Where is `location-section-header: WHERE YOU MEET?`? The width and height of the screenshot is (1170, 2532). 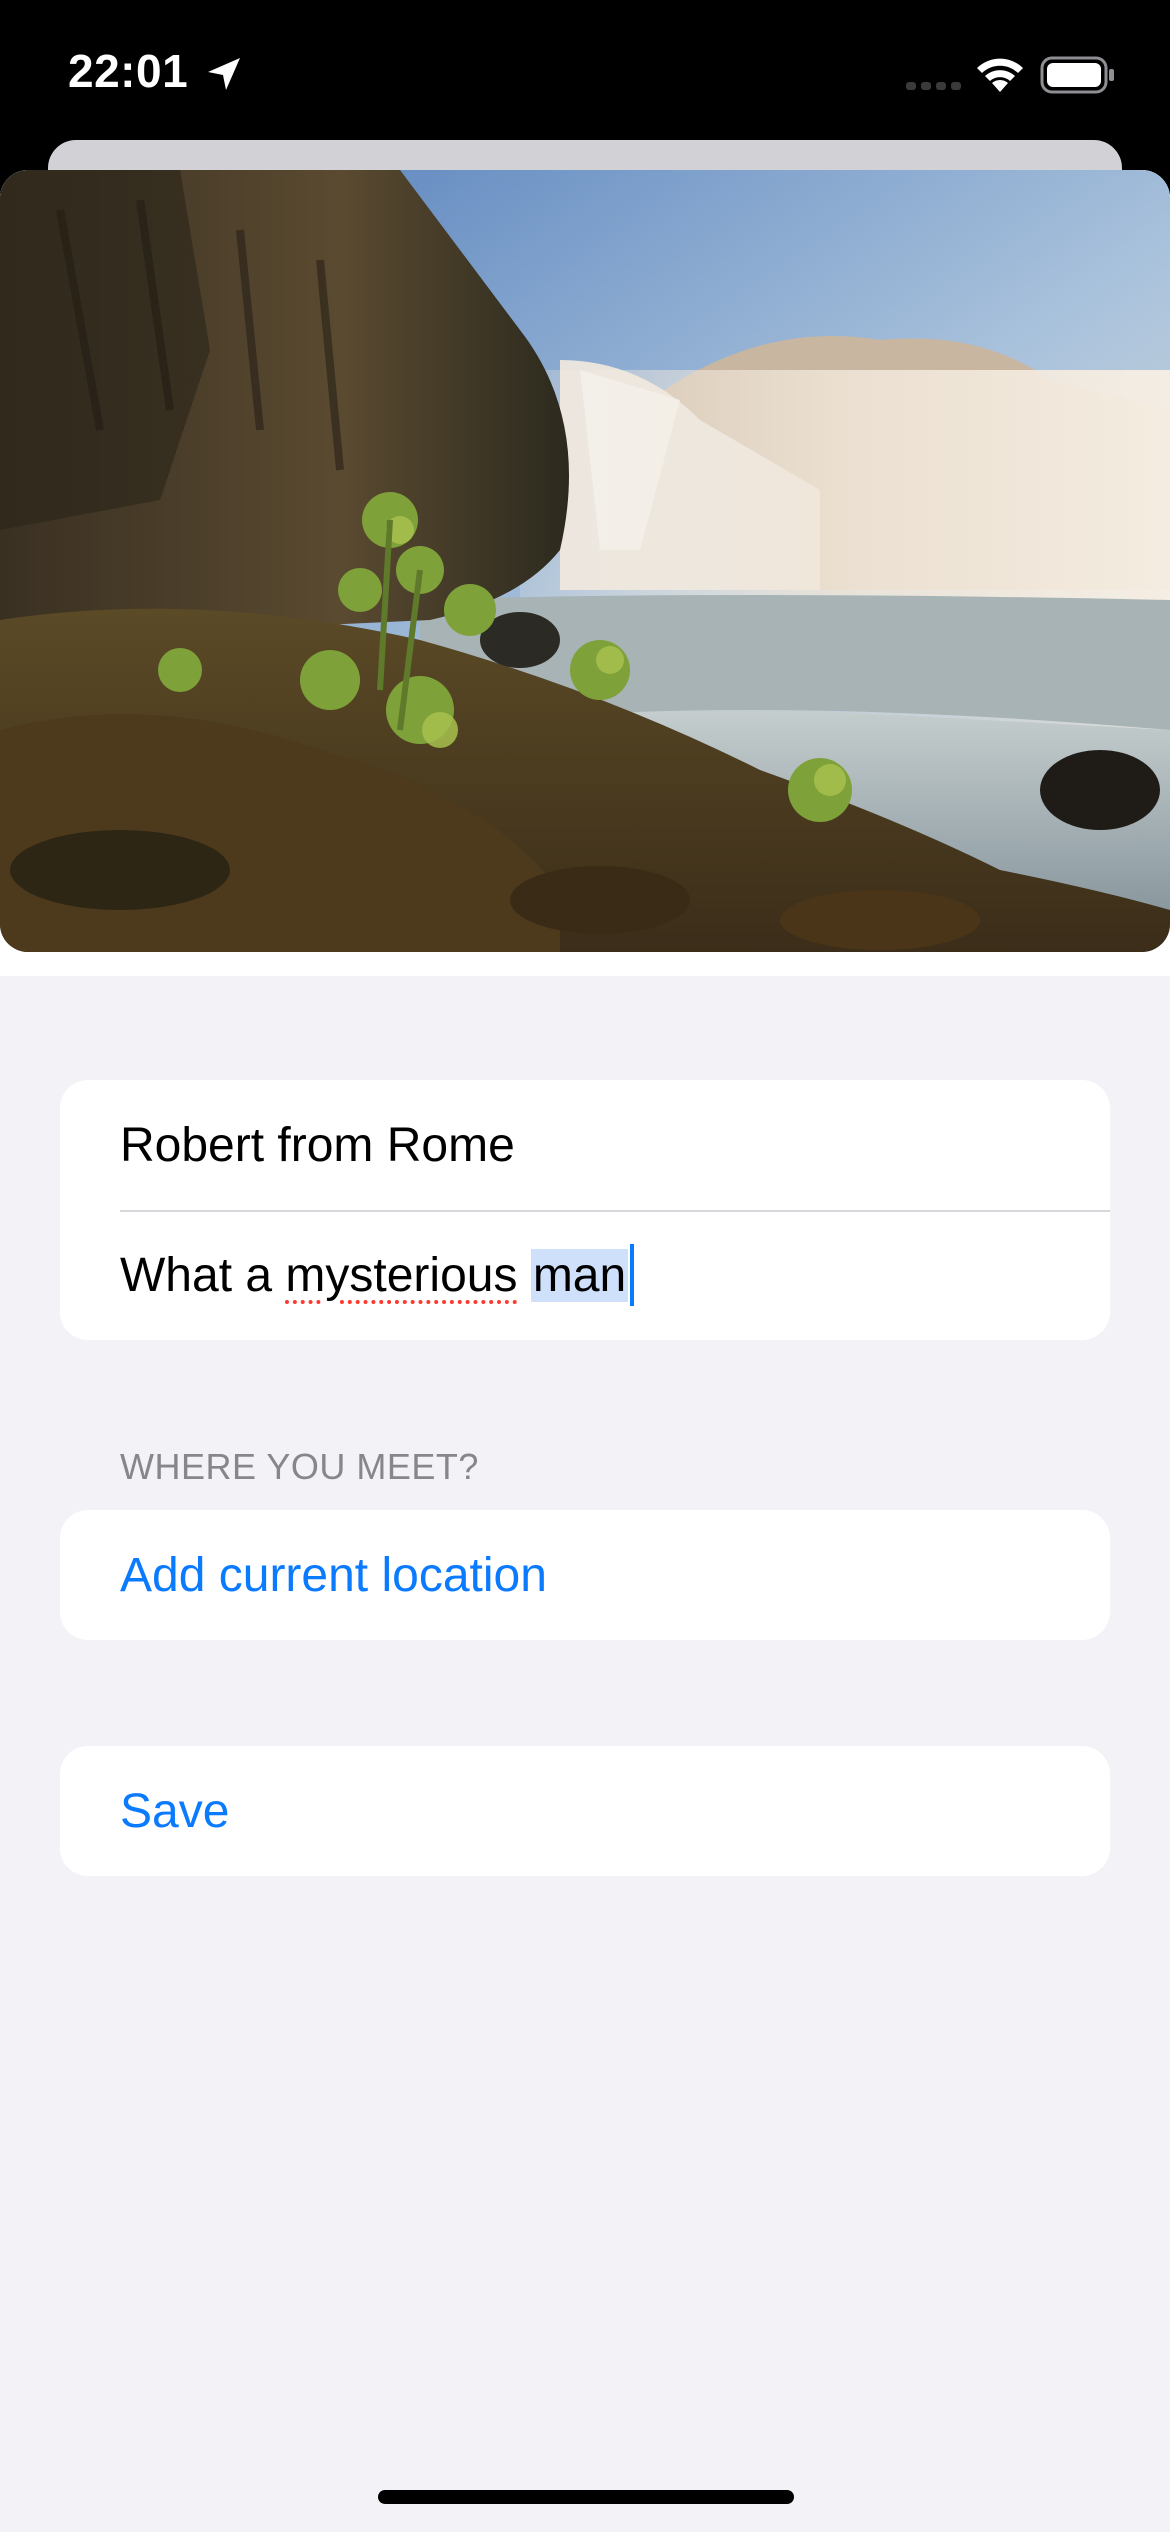 location-section-header: WHERE YOU MEET? is located at coordinates (299, 1466).